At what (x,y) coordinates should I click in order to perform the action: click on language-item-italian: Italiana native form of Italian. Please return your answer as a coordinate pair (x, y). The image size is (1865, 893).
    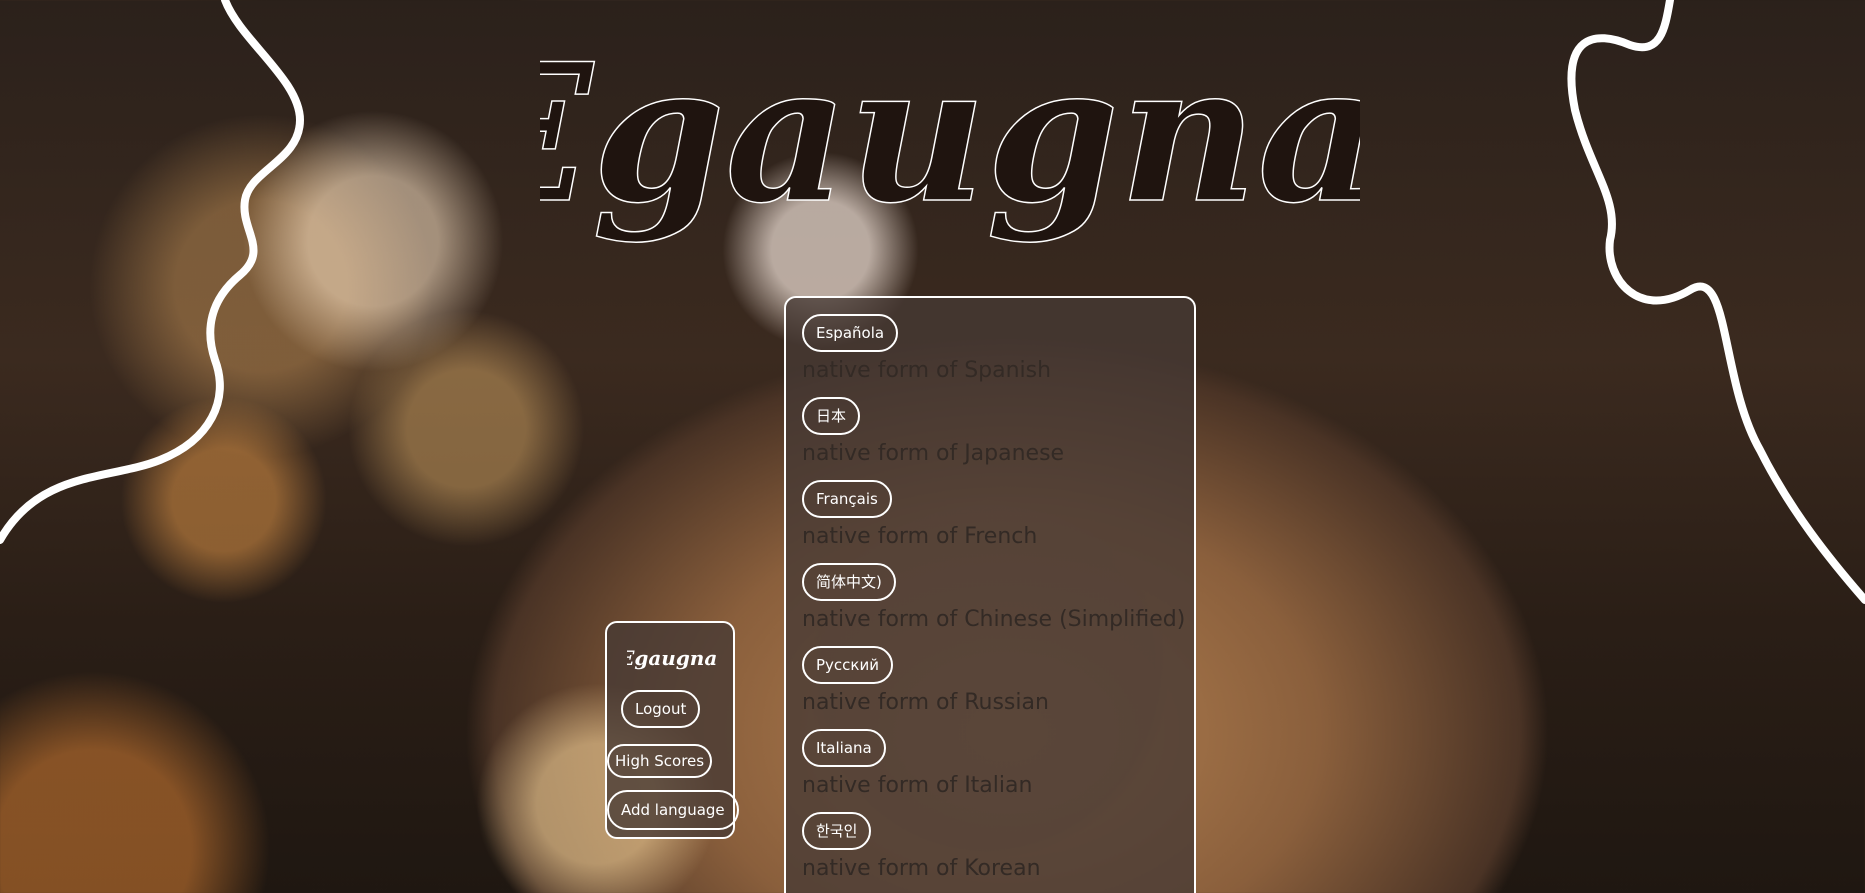
    Looking at the image, I should click on (998, 763).